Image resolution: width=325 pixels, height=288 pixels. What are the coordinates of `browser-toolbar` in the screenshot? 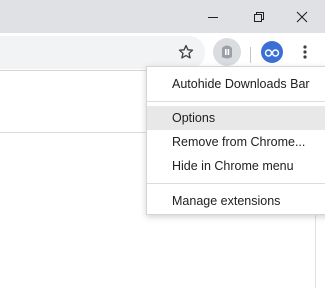 It's located at (162, 51).